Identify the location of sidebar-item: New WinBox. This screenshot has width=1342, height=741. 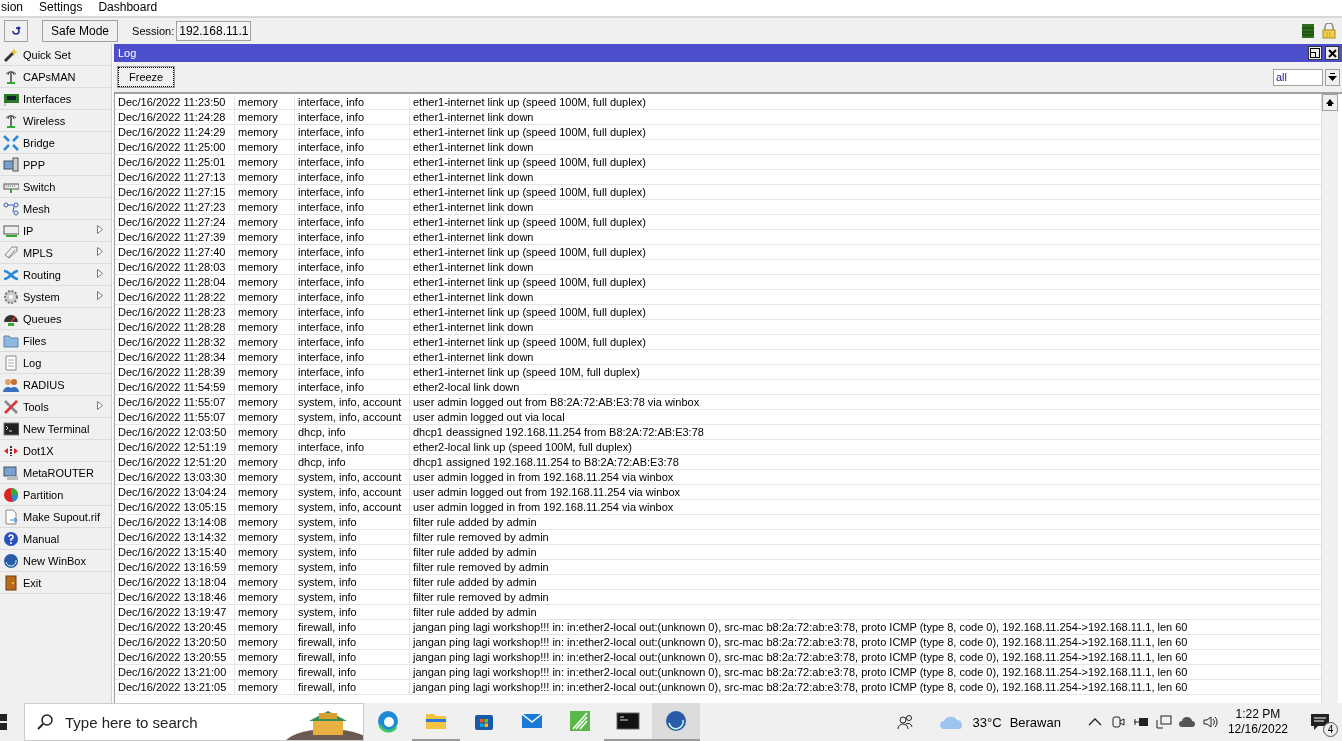
(55, 561).